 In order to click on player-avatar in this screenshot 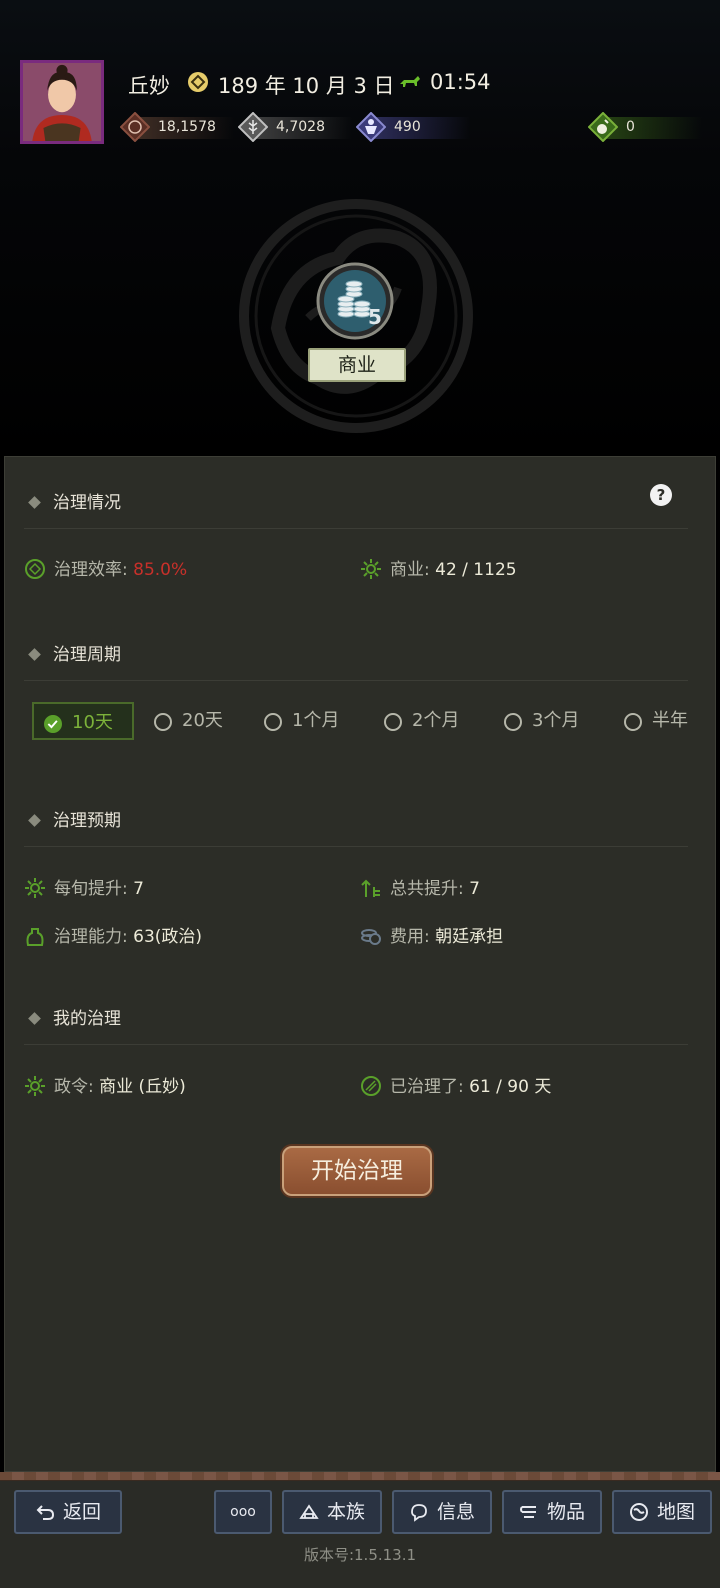, I will do `click(62, 102)`.